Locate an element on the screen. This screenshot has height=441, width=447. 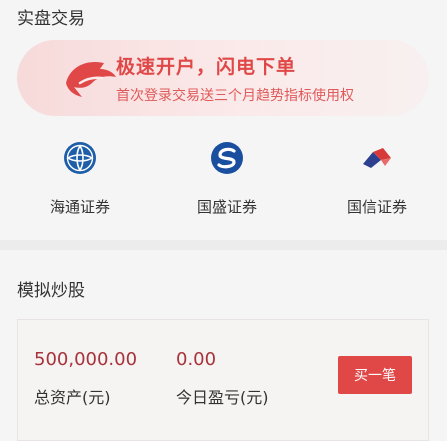
shark-icon is located at coordinates (91, 79).